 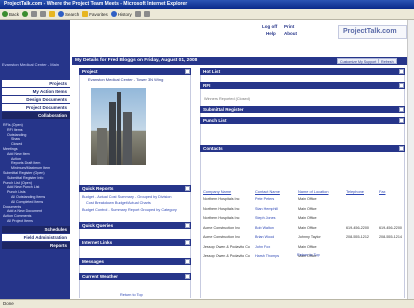 I want to click on column-header: Telephone, so click(x=355, y=191).